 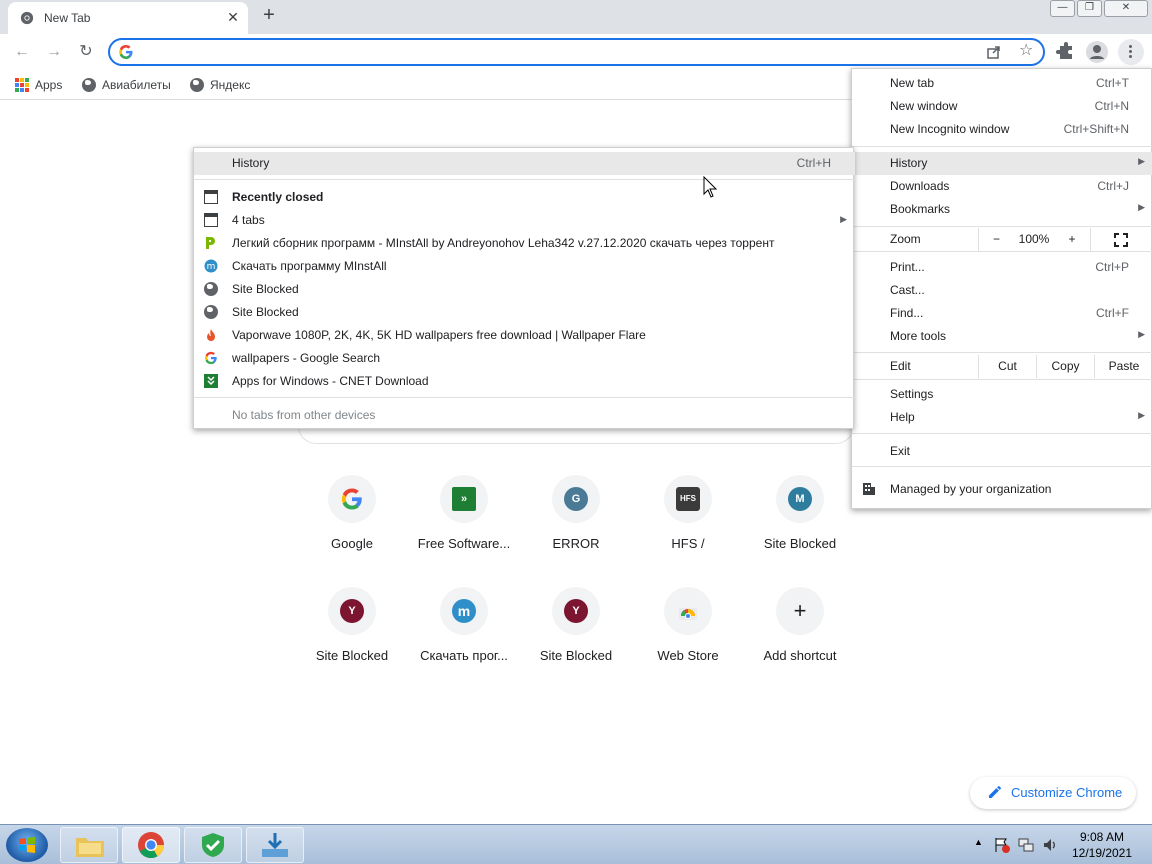 What do you see at coordinates (352, 655) in the screenshot?
I see `shortcut-label: Site Blocked` at bounding box center [352, 655].